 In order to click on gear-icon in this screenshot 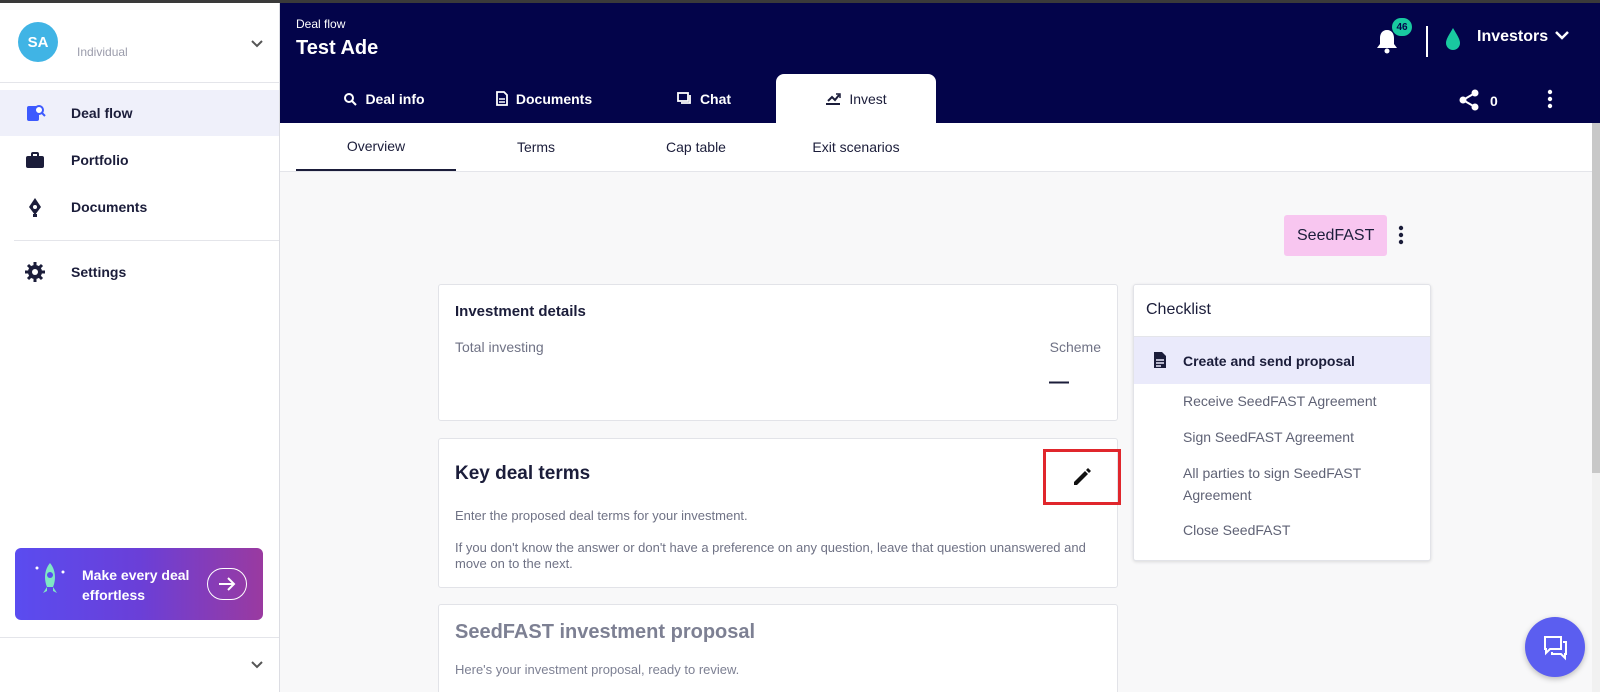, I will do `click(35, 272)`.